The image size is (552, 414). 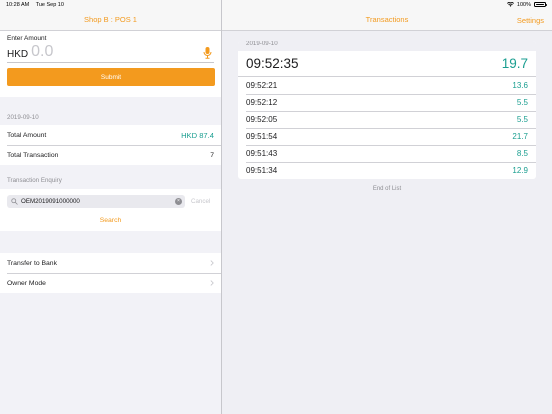 I want to click on status-bar: 10:28 AM Tue Sep 10 100%, so click(x=276, y=4).